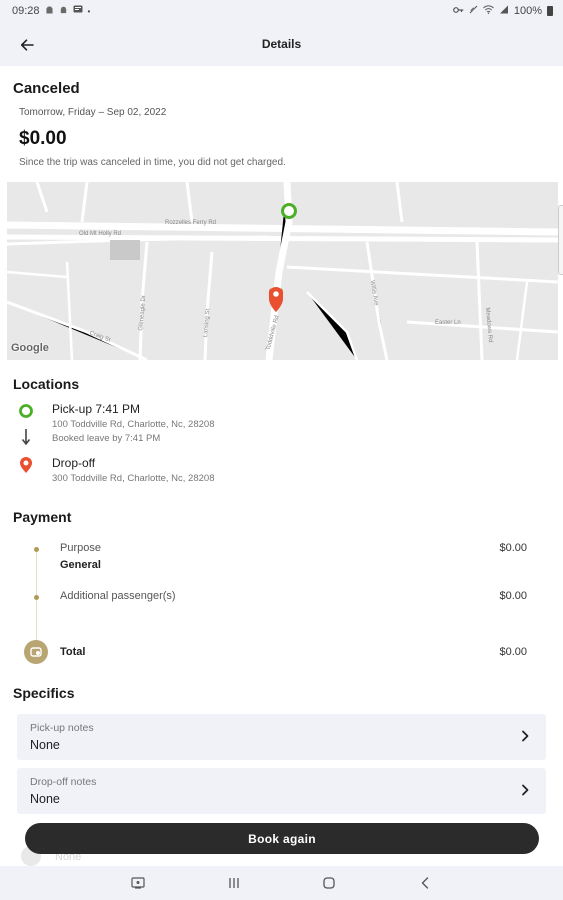 The image size is (563, 900). I want to click on back-button, so click(27, 45).